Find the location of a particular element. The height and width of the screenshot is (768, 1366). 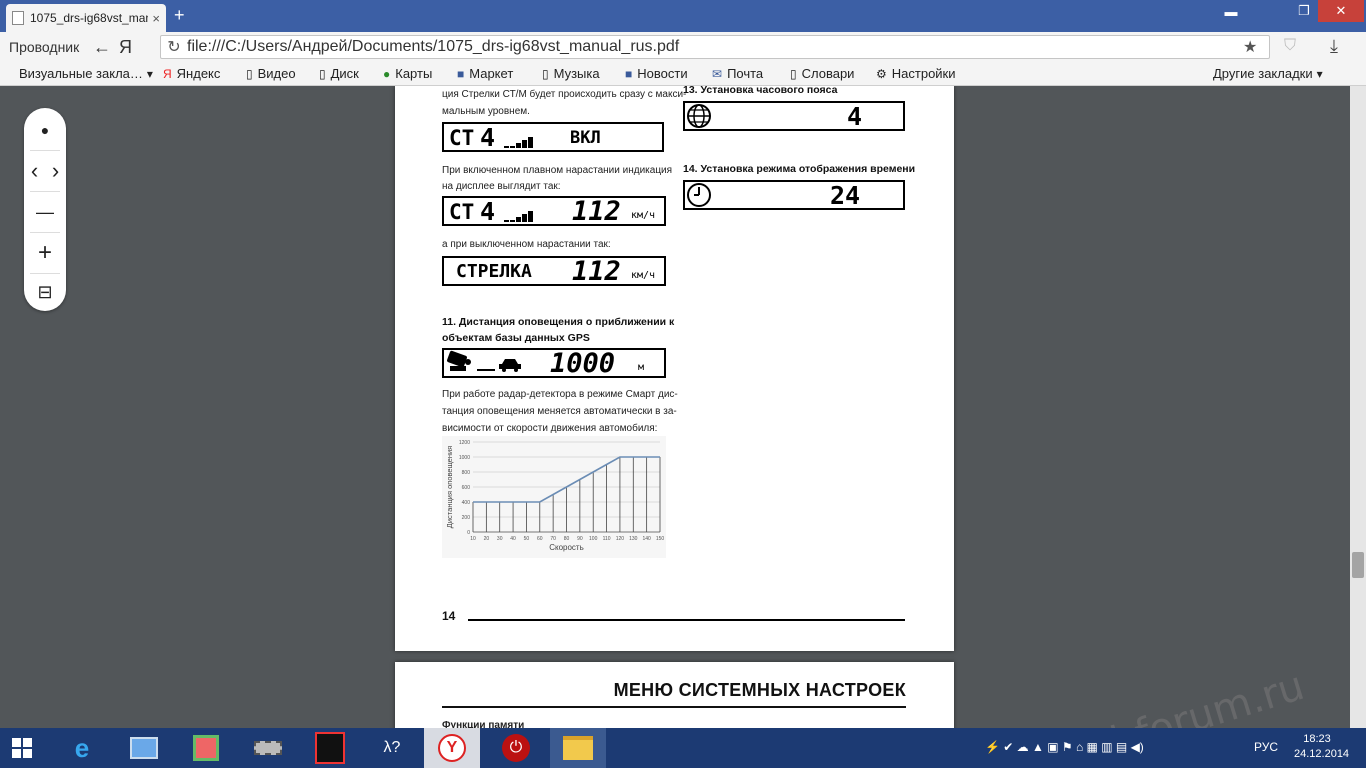

lcd-display-smooth-off: СТРЕЛКА 112 км/ч is located at coordinates (554, 271).